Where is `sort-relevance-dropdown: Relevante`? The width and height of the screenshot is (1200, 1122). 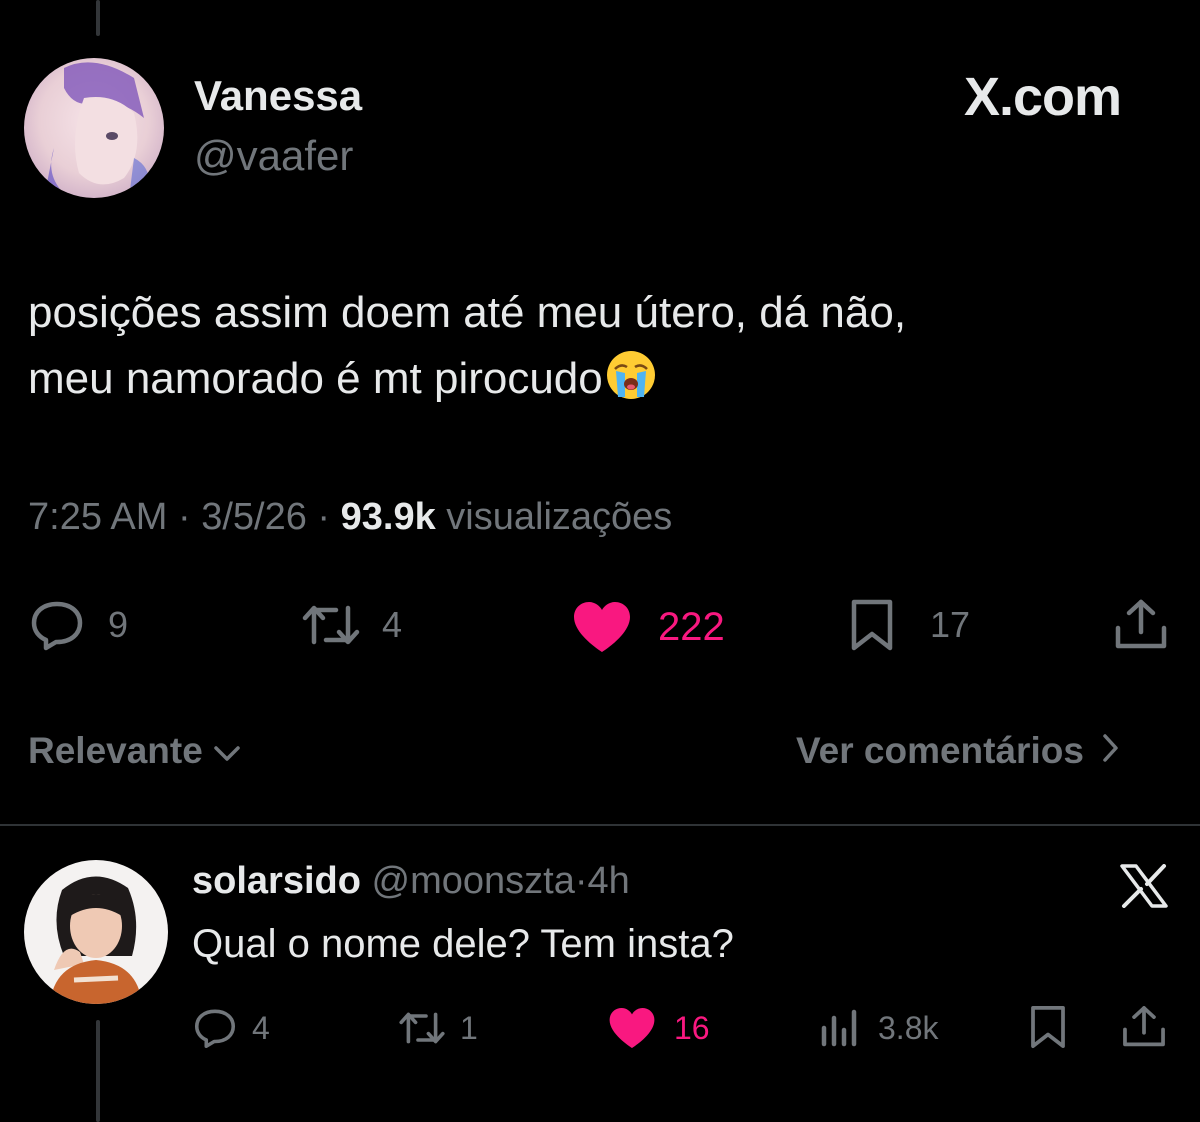
sort-relevance-dropdown: Relevante is located at coordinates (134, 751).